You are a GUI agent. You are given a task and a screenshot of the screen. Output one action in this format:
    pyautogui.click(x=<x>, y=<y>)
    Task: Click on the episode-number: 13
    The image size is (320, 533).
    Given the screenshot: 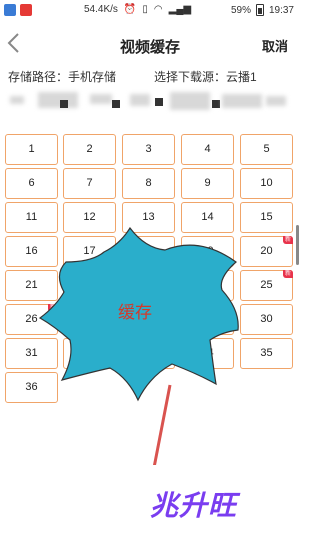 What is the action you would take?
    pyautogui.click(x=148, y=217)
    